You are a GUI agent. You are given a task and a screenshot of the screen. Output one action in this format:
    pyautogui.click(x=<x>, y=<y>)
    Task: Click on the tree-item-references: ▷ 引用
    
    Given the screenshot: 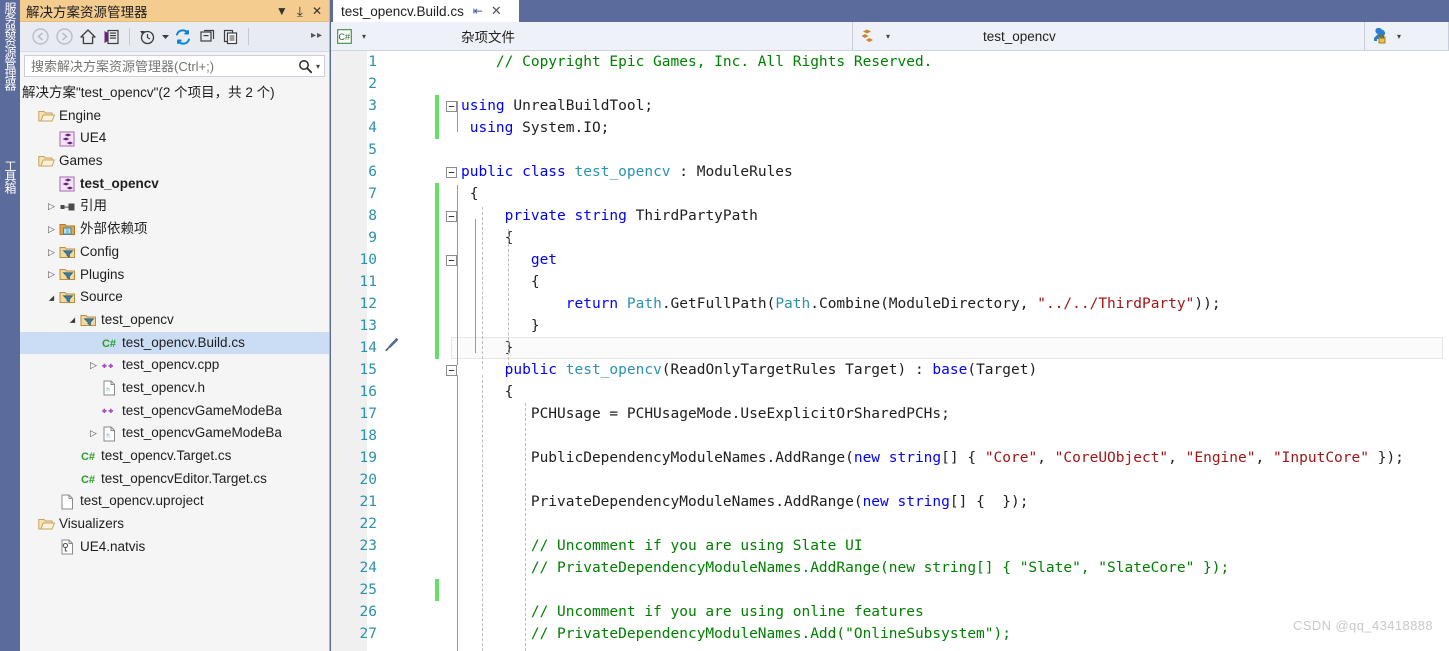 What is the action you would take?
    pyautogui.click(x=174, y=206)
    